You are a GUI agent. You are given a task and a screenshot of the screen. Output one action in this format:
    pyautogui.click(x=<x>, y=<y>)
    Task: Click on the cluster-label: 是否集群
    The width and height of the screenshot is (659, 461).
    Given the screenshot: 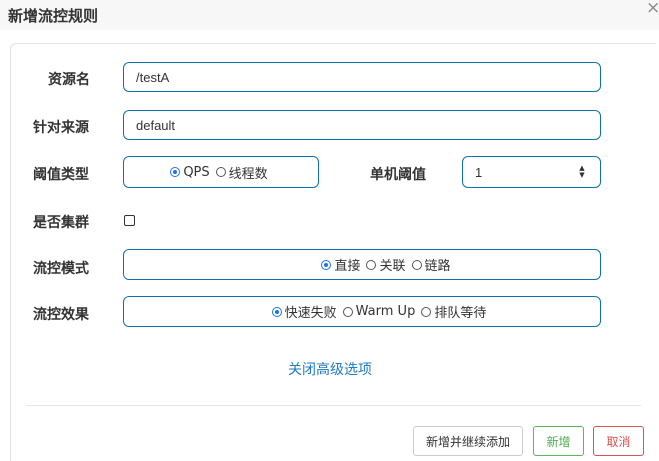 What is the action you would take?
    pyautogui.click(x=61, y=223)
    